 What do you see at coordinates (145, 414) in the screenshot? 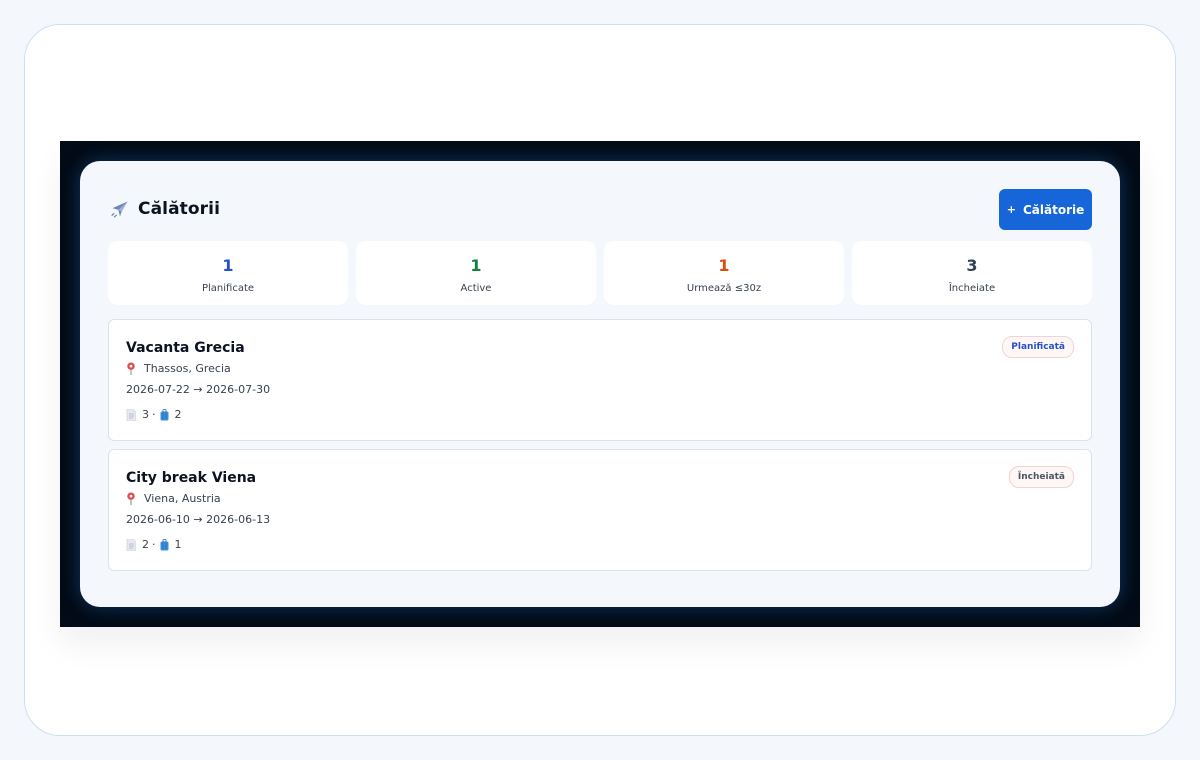
I see `documents-count: 3` at bounding box center [145, 414].